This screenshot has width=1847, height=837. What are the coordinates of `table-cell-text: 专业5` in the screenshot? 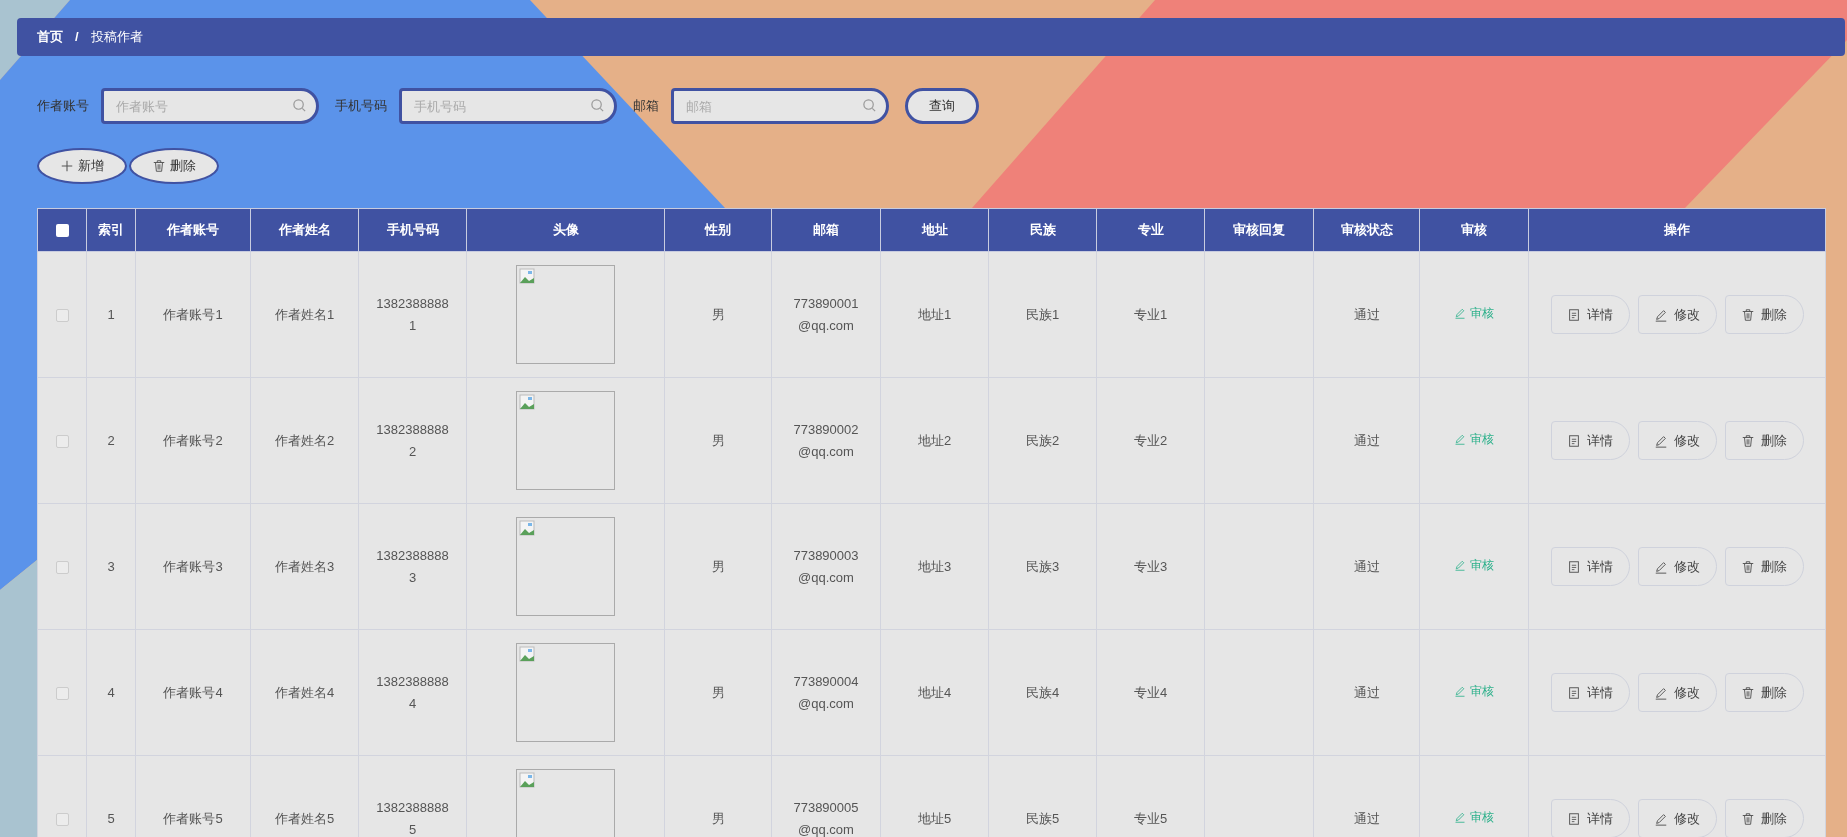 It's located at (1150, 818).